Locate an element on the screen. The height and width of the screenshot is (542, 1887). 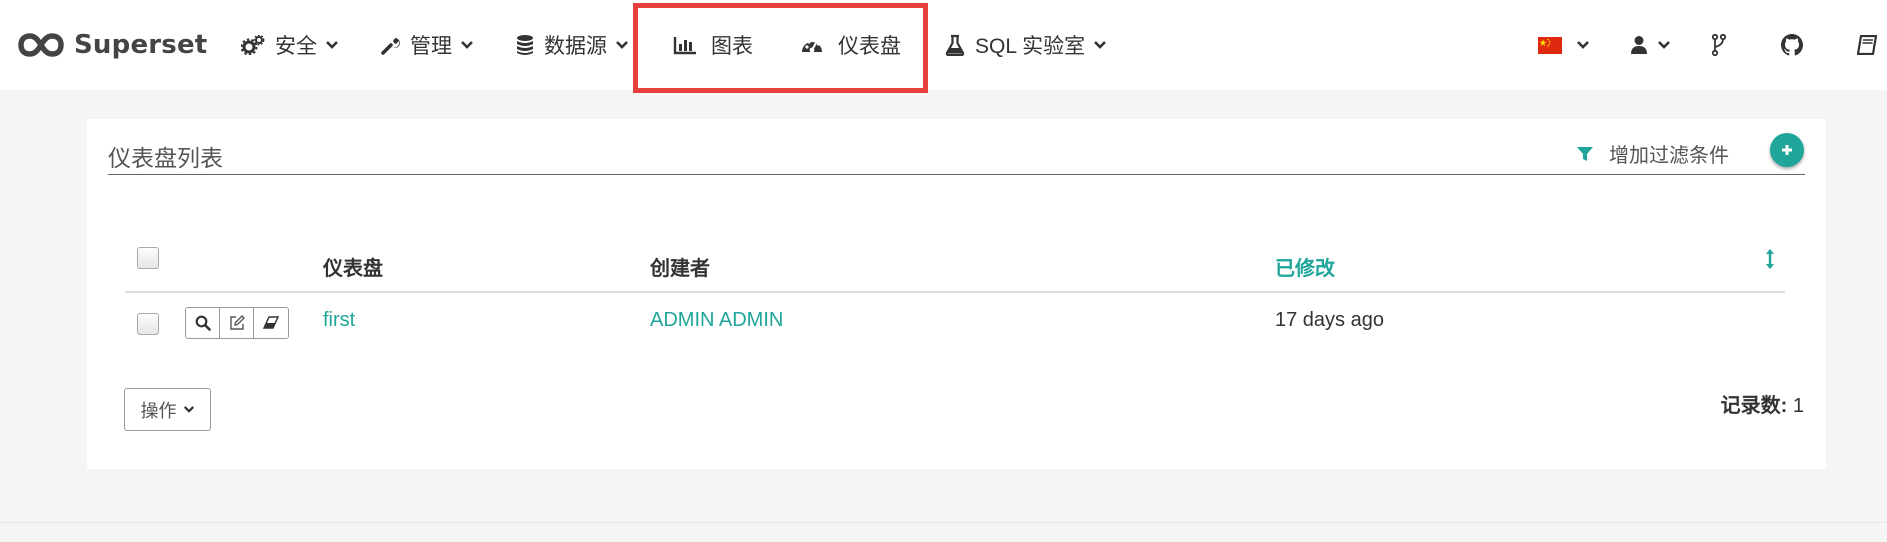
table-header-divider is located at coordinates (955, 292).